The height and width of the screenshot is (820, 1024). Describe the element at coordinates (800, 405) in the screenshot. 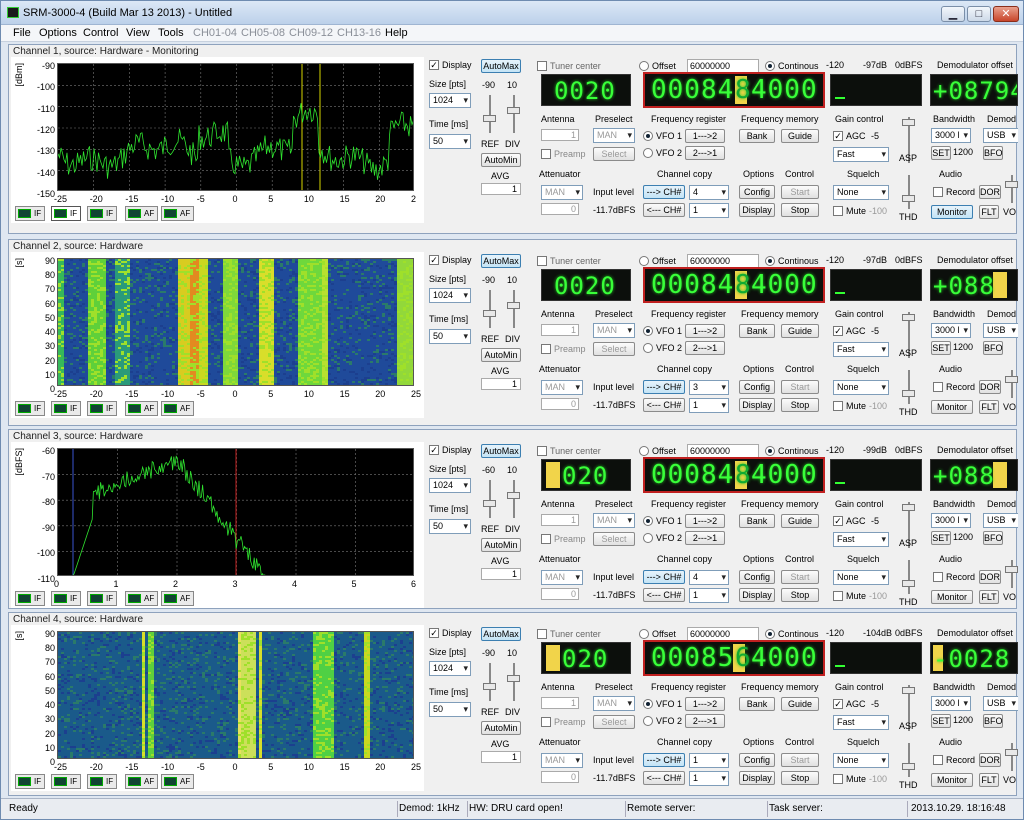

I see `stop-button: Stop` at that location.